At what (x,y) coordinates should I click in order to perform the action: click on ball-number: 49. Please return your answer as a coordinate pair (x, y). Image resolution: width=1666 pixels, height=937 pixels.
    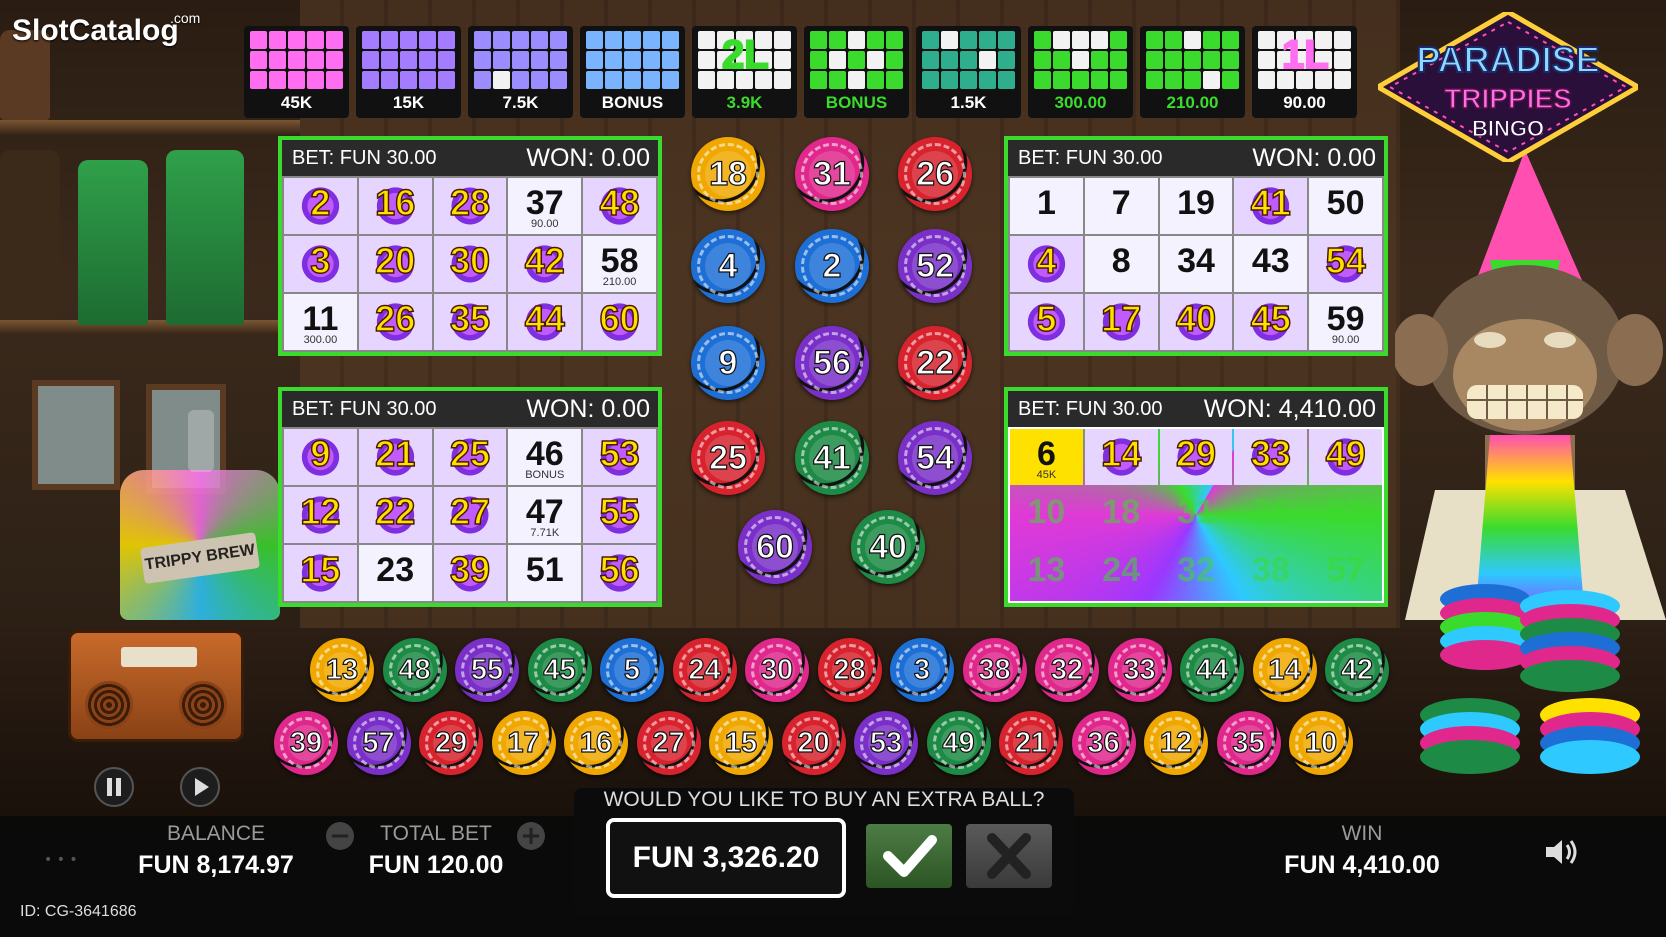
    Looking at the image, I should click on (958, 742).